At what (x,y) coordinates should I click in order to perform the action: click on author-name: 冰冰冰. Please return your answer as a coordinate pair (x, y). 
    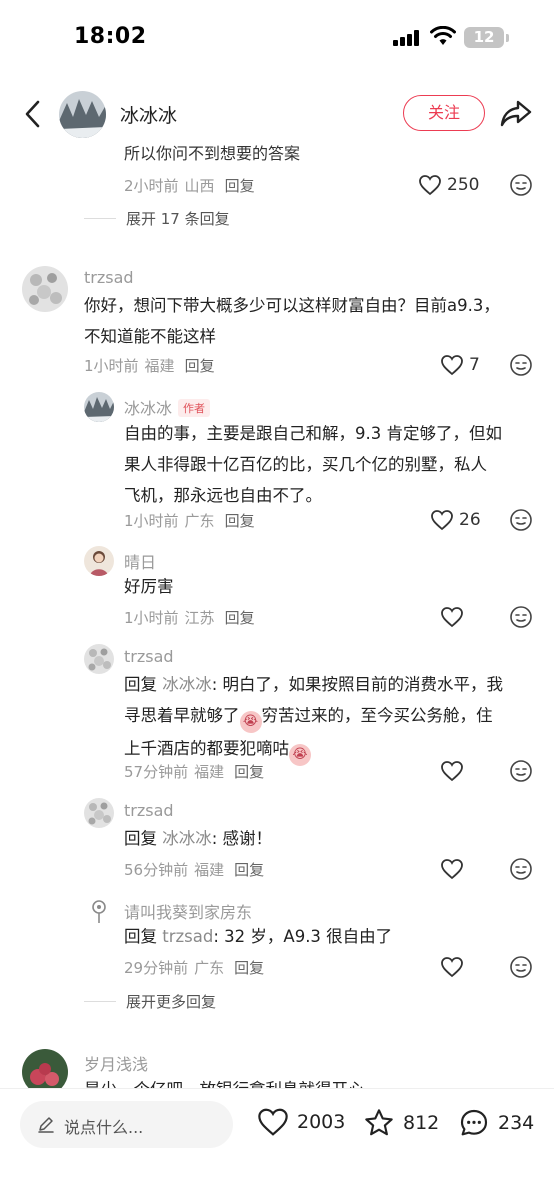
    Looking at the image, I should click on (148, 114).